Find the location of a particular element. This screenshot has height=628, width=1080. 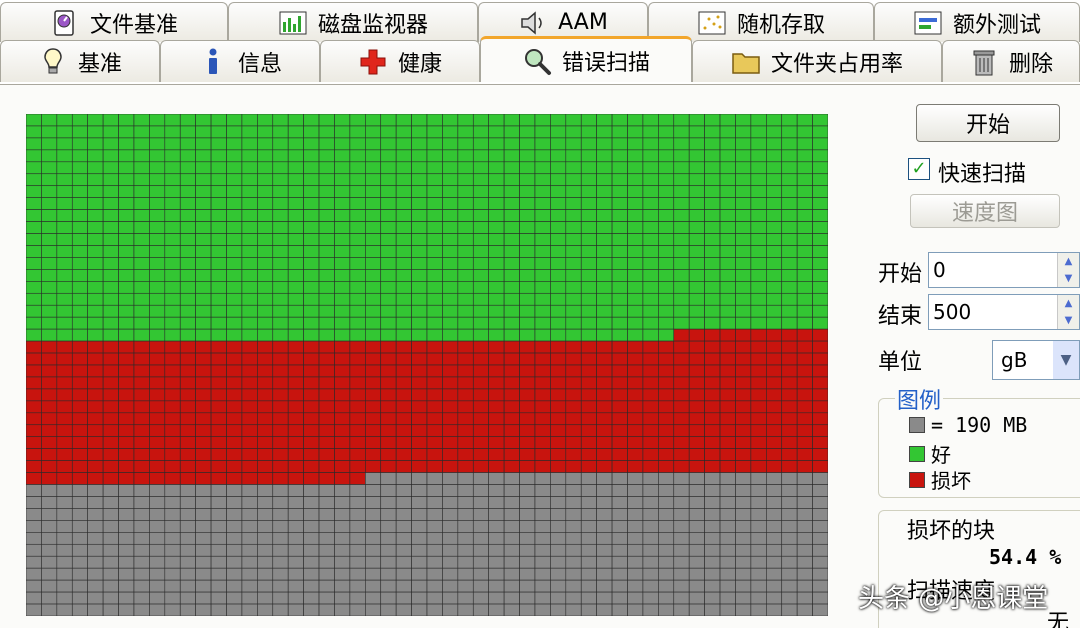

start-position-input: 0 ▲ ▼ is located at coordinates (1004, 270).